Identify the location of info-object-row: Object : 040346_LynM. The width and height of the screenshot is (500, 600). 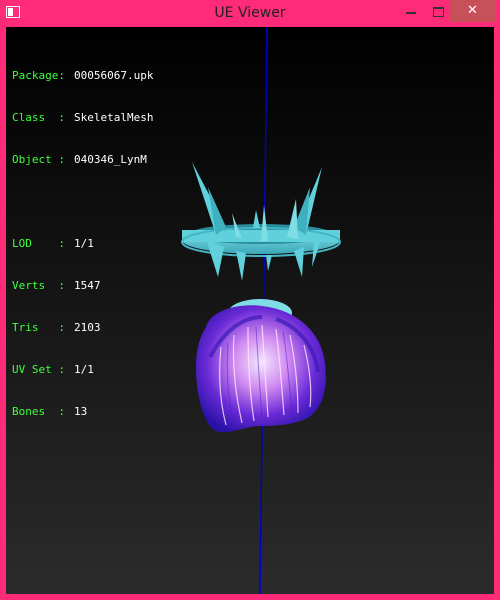
(82, 160).